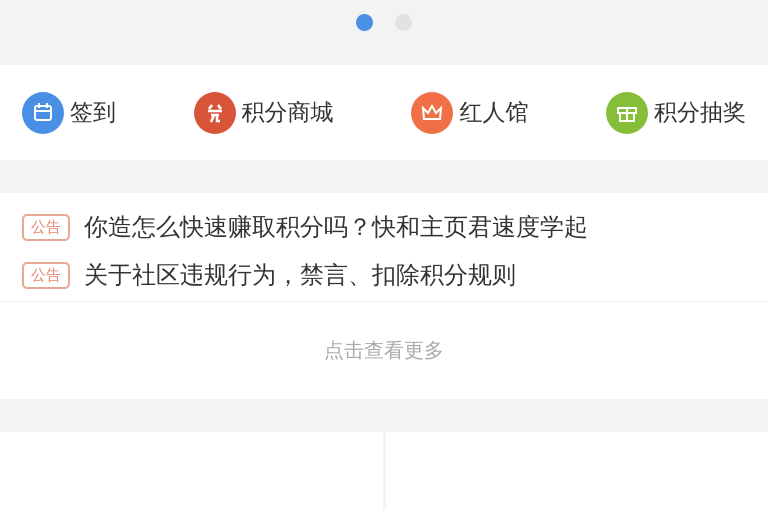 Image resolution: width=768 pixels, height=510 pixels. What do you see at coordinates (215, 113) in the screenshot?
I see `exchange-icon` at bounding box center [215, 113].